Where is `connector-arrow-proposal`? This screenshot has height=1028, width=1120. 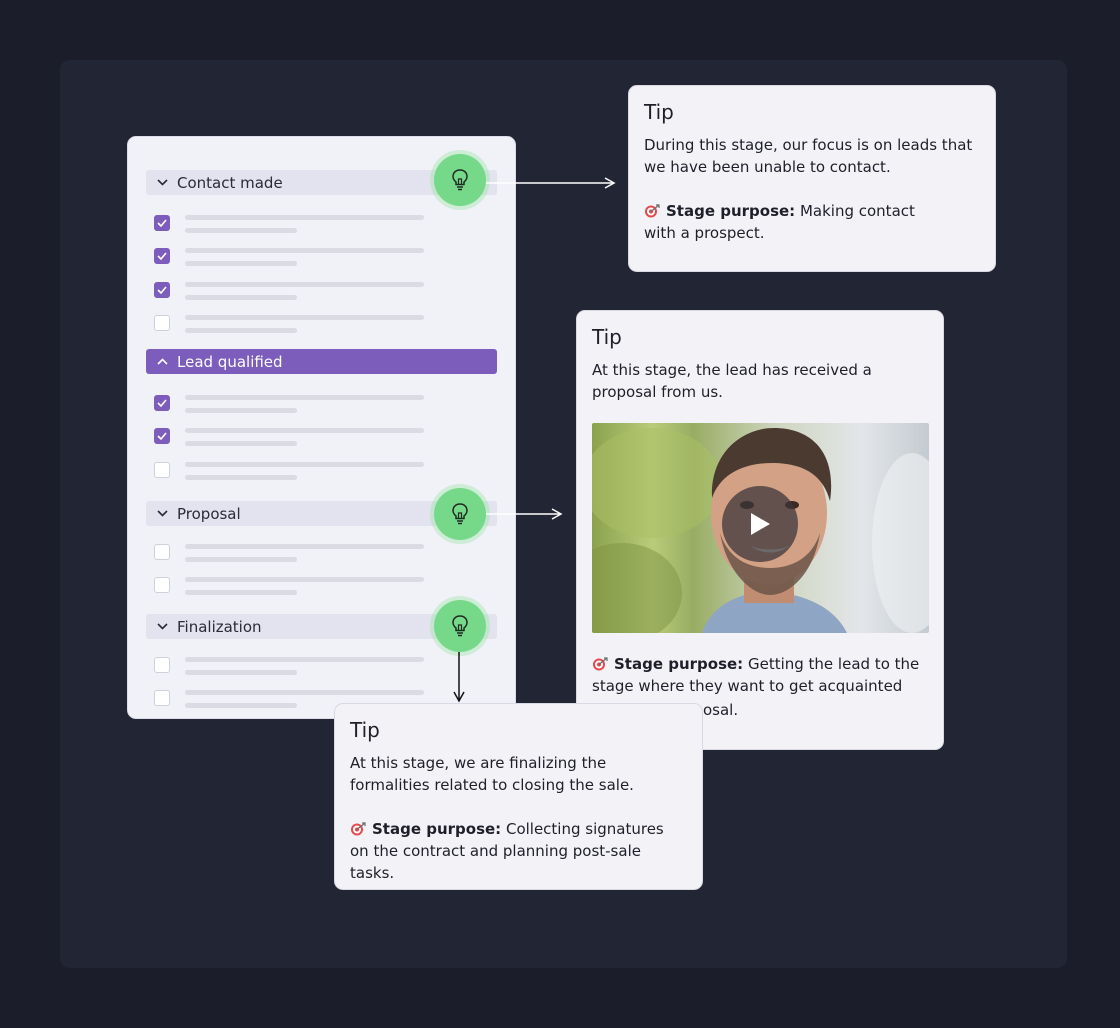 connector-arrow-proposal is located at coordinates (524, 514).